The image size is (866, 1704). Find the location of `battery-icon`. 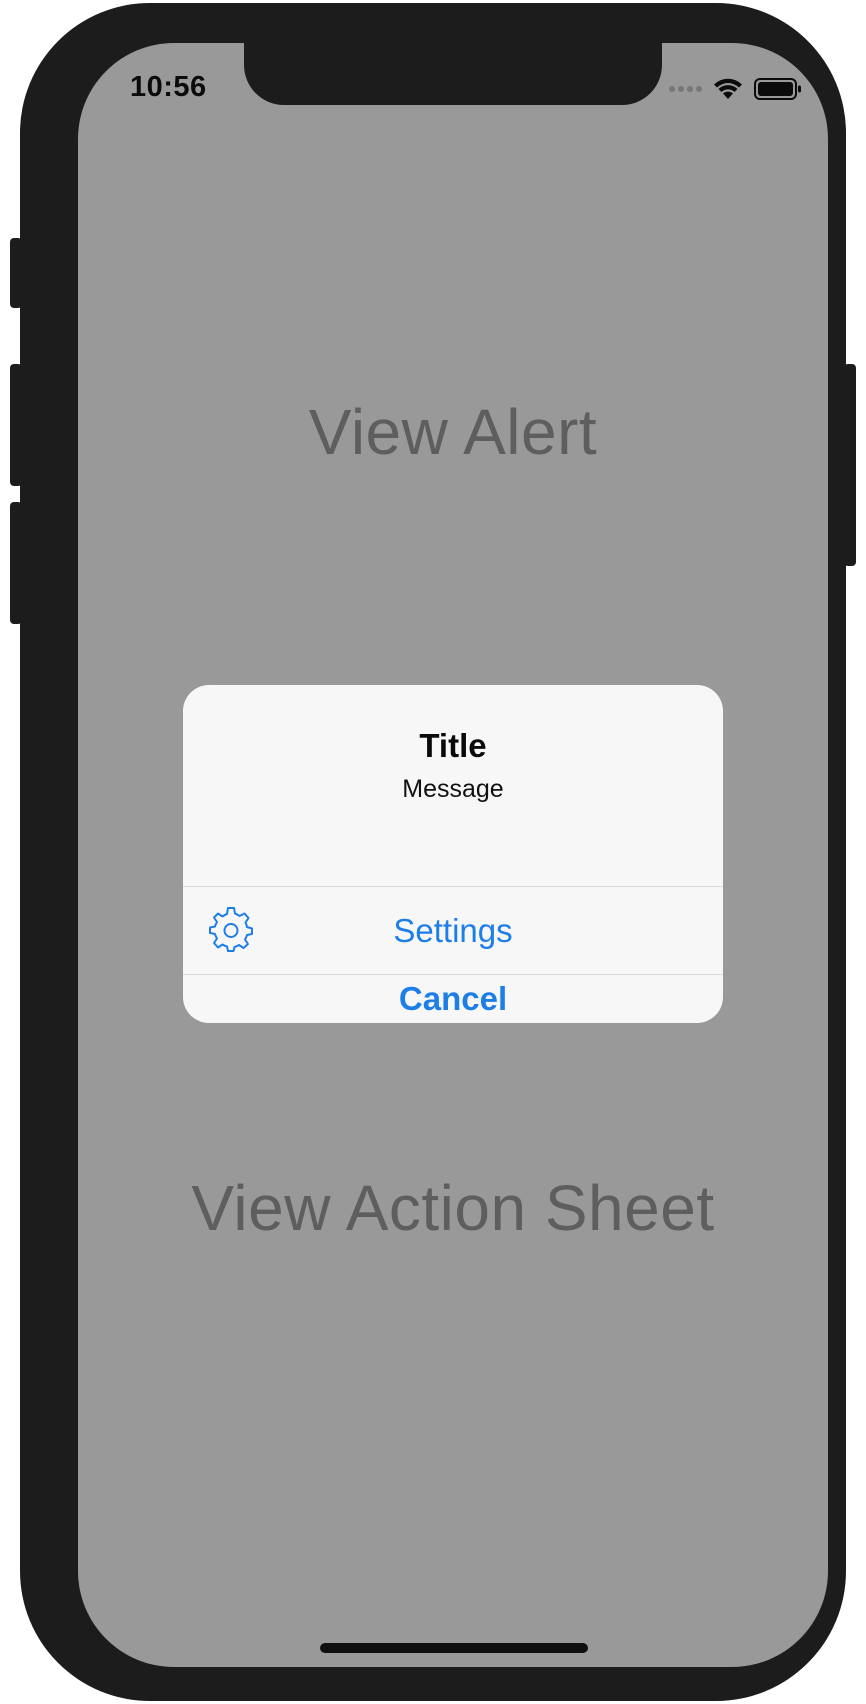

battery-icon is located at coordinates (778, 89).